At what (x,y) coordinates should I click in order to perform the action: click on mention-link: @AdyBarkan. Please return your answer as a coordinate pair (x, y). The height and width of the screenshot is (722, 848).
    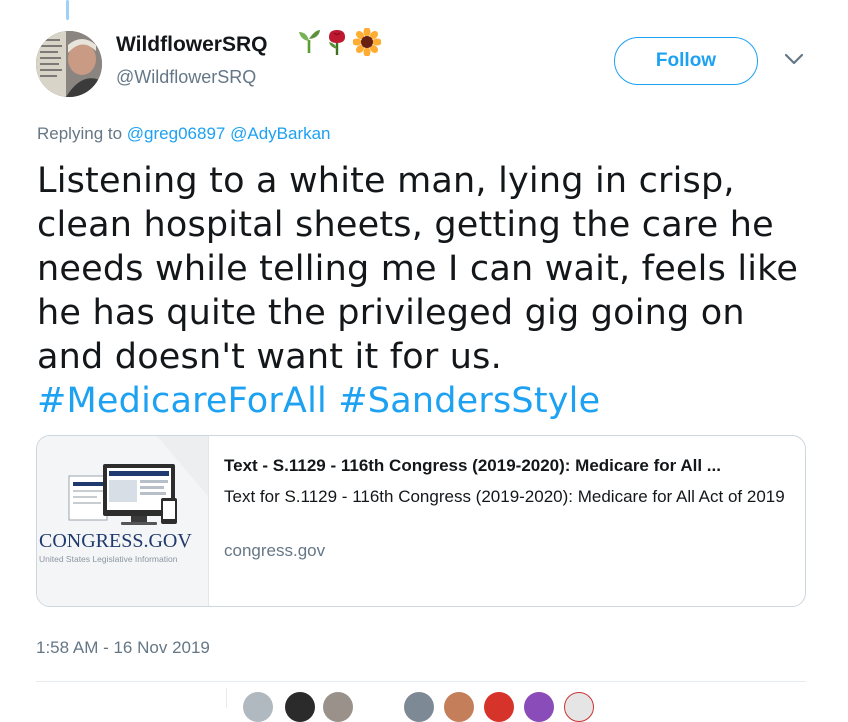
    Looking at the image, I should click on (280, 133).